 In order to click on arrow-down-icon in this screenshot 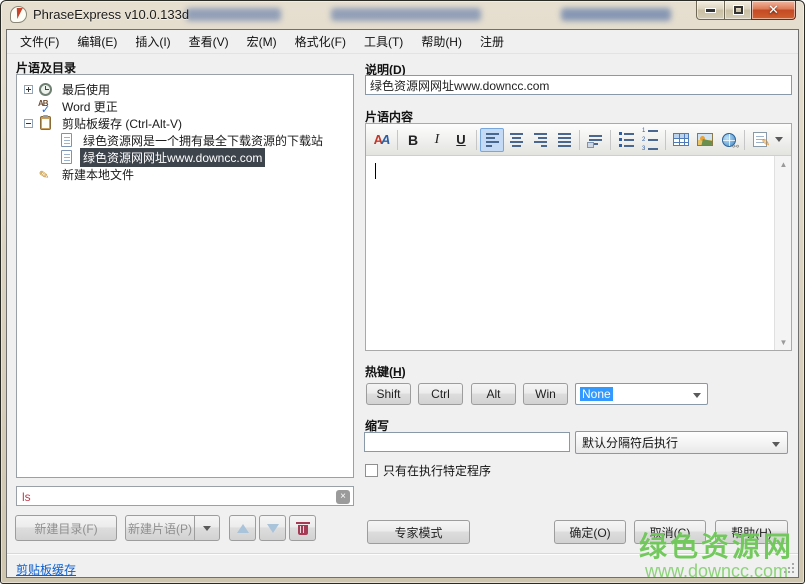, I will do `click(272, 528)`.